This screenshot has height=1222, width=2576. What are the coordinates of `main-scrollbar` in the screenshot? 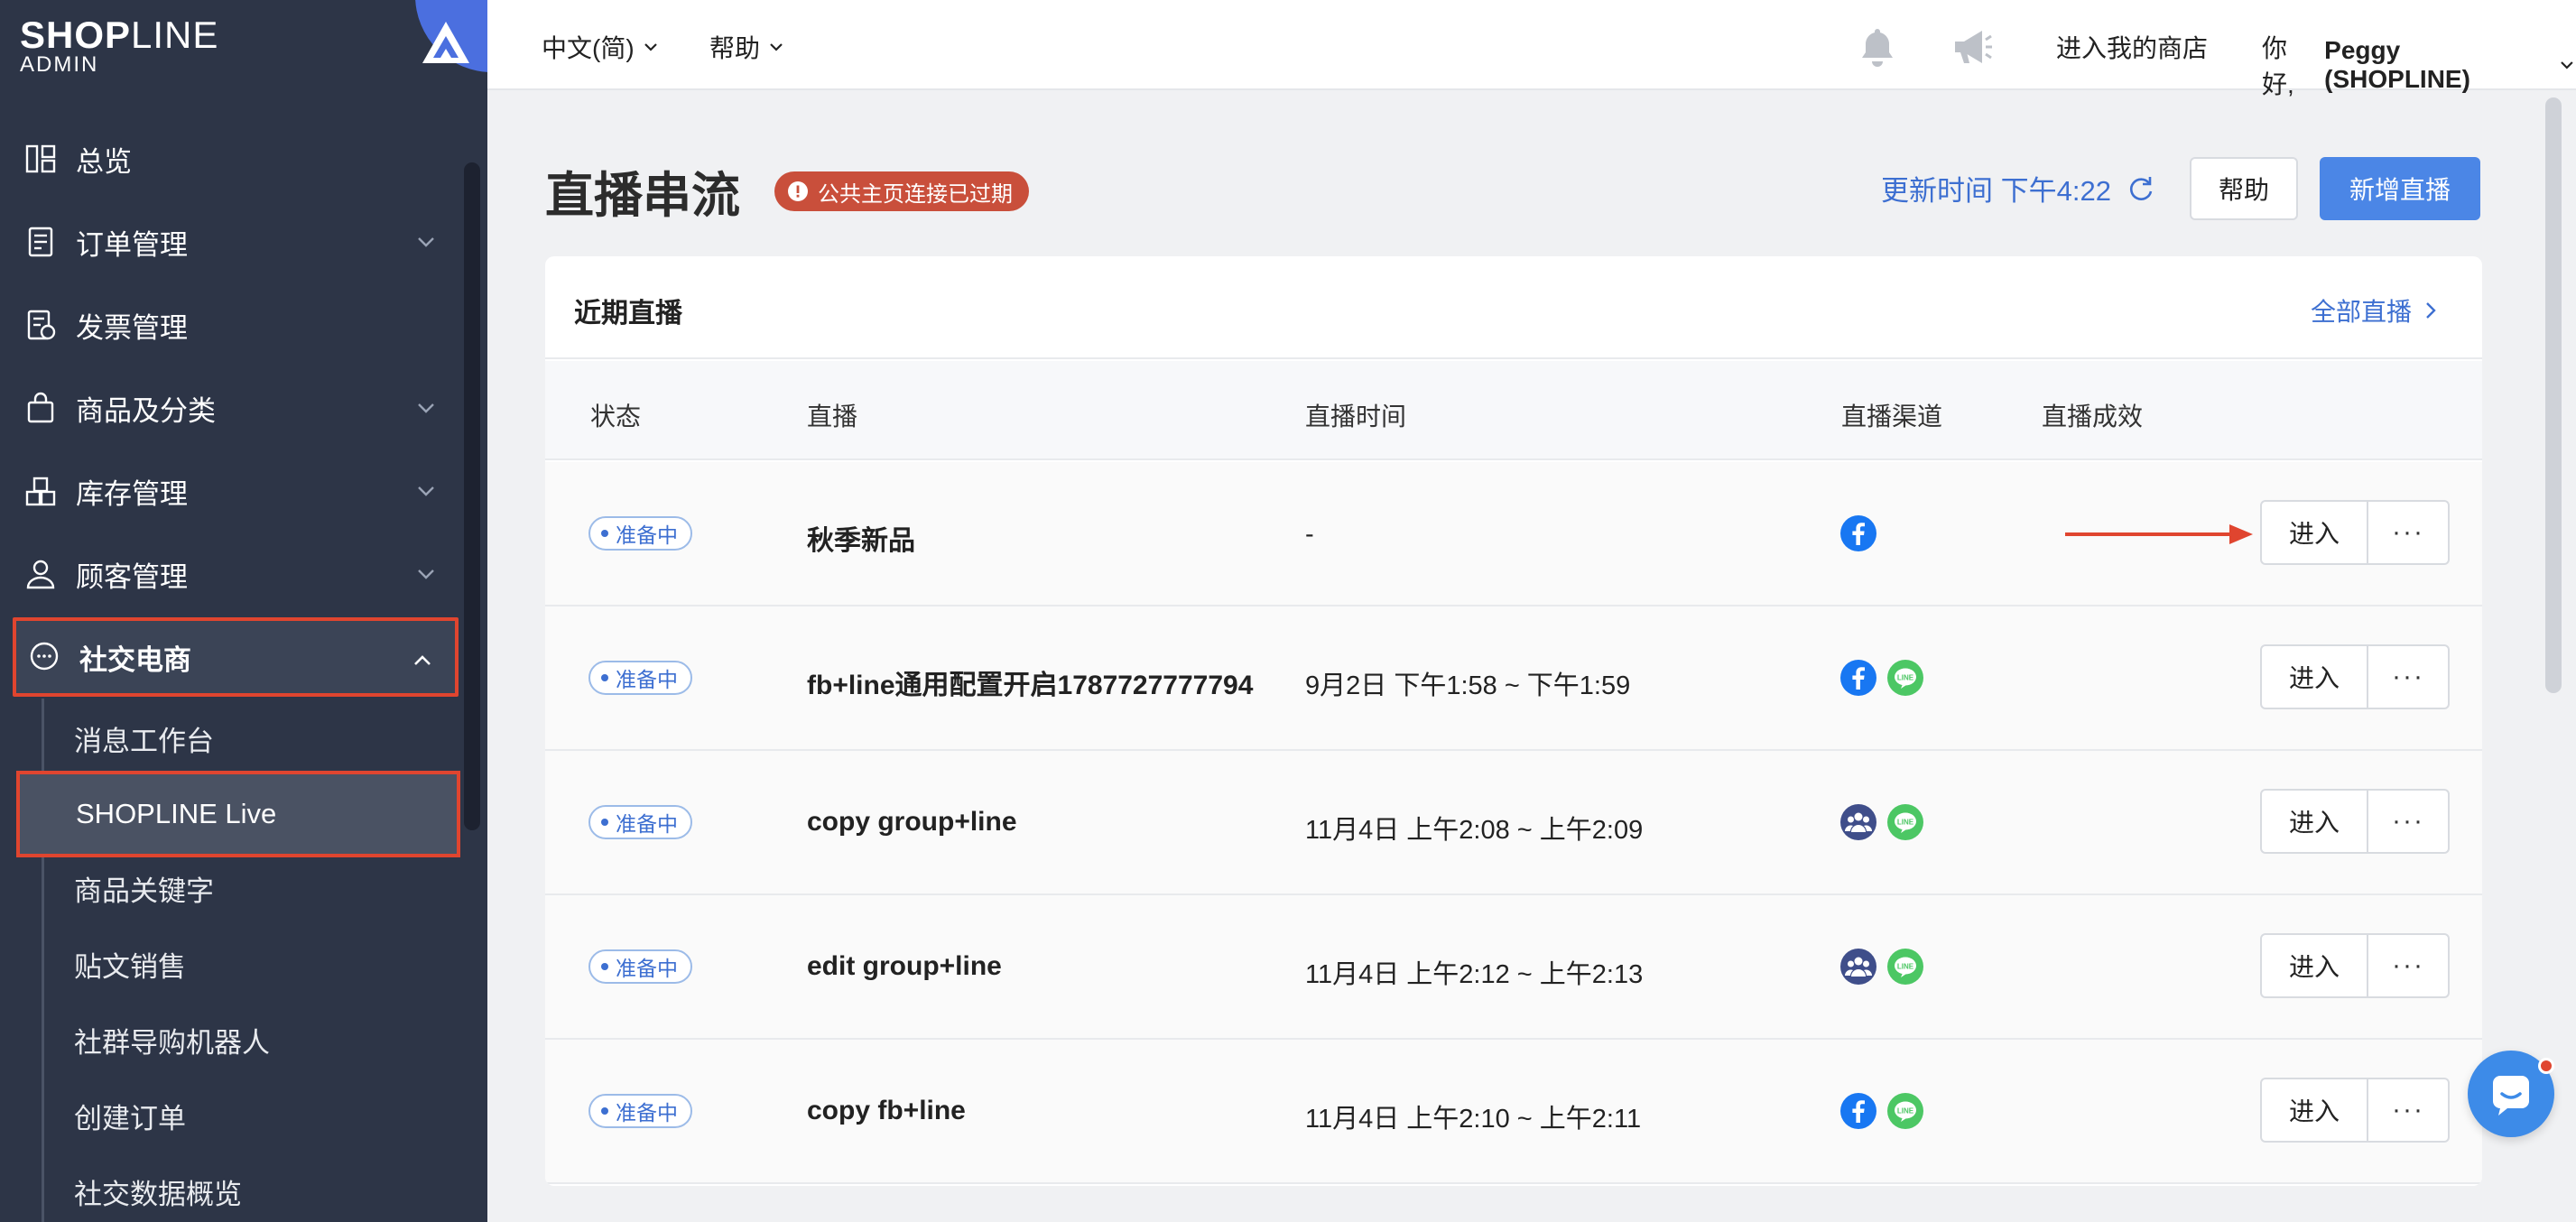 It's located at (2553, 395).